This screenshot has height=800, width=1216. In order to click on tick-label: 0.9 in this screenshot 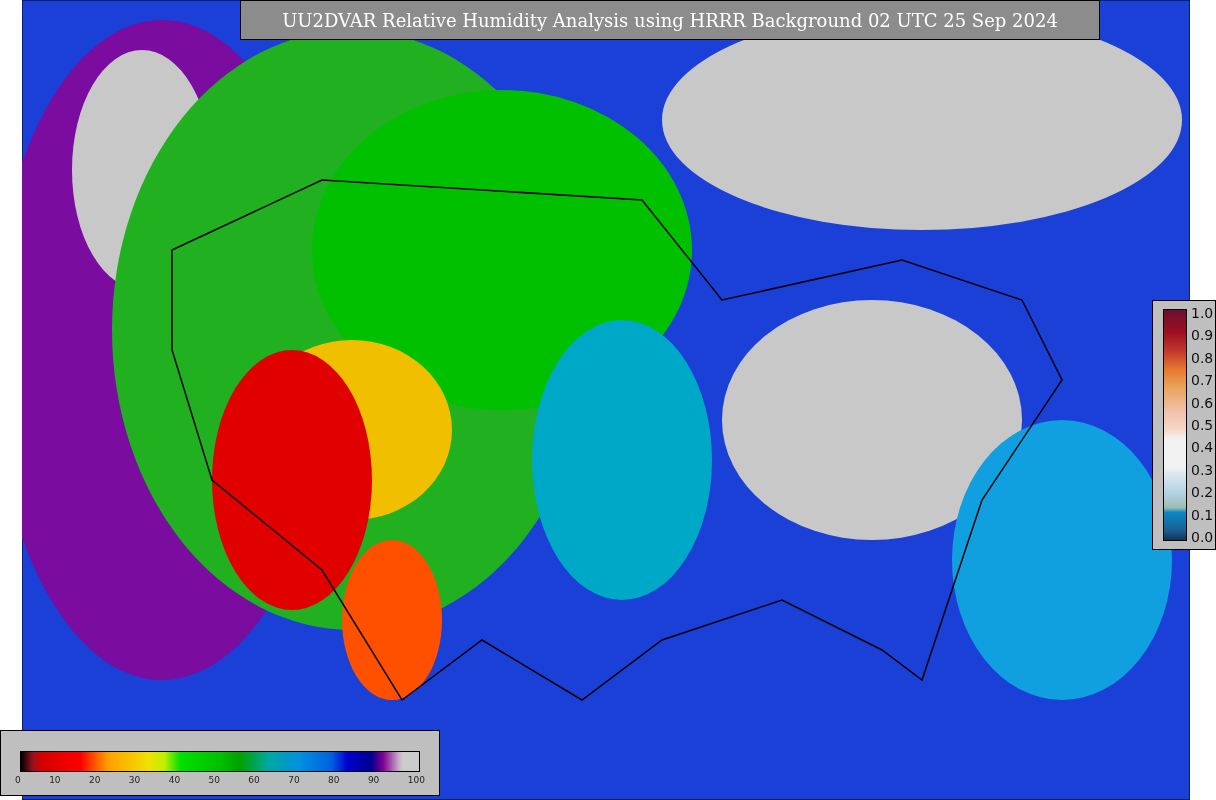, I will do `click(1202, 335)`.